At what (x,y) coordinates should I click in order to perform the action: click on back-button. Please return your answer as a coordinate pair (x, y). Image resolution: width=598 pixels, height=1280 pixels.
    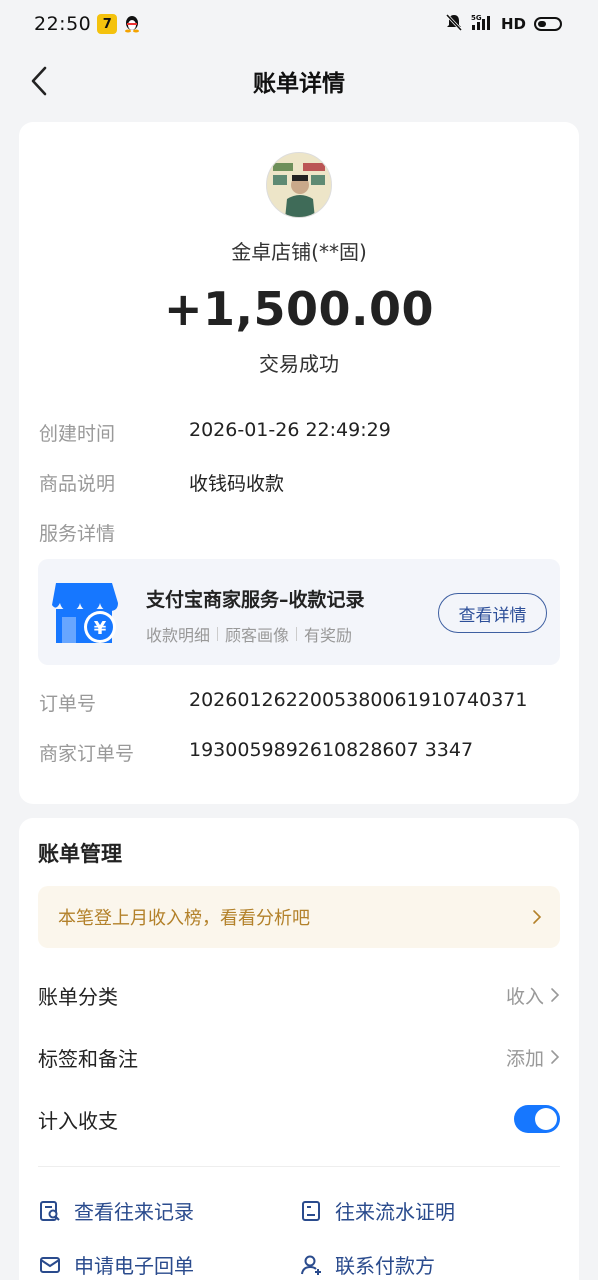
    Looking at the image, I should click on (39, 81).